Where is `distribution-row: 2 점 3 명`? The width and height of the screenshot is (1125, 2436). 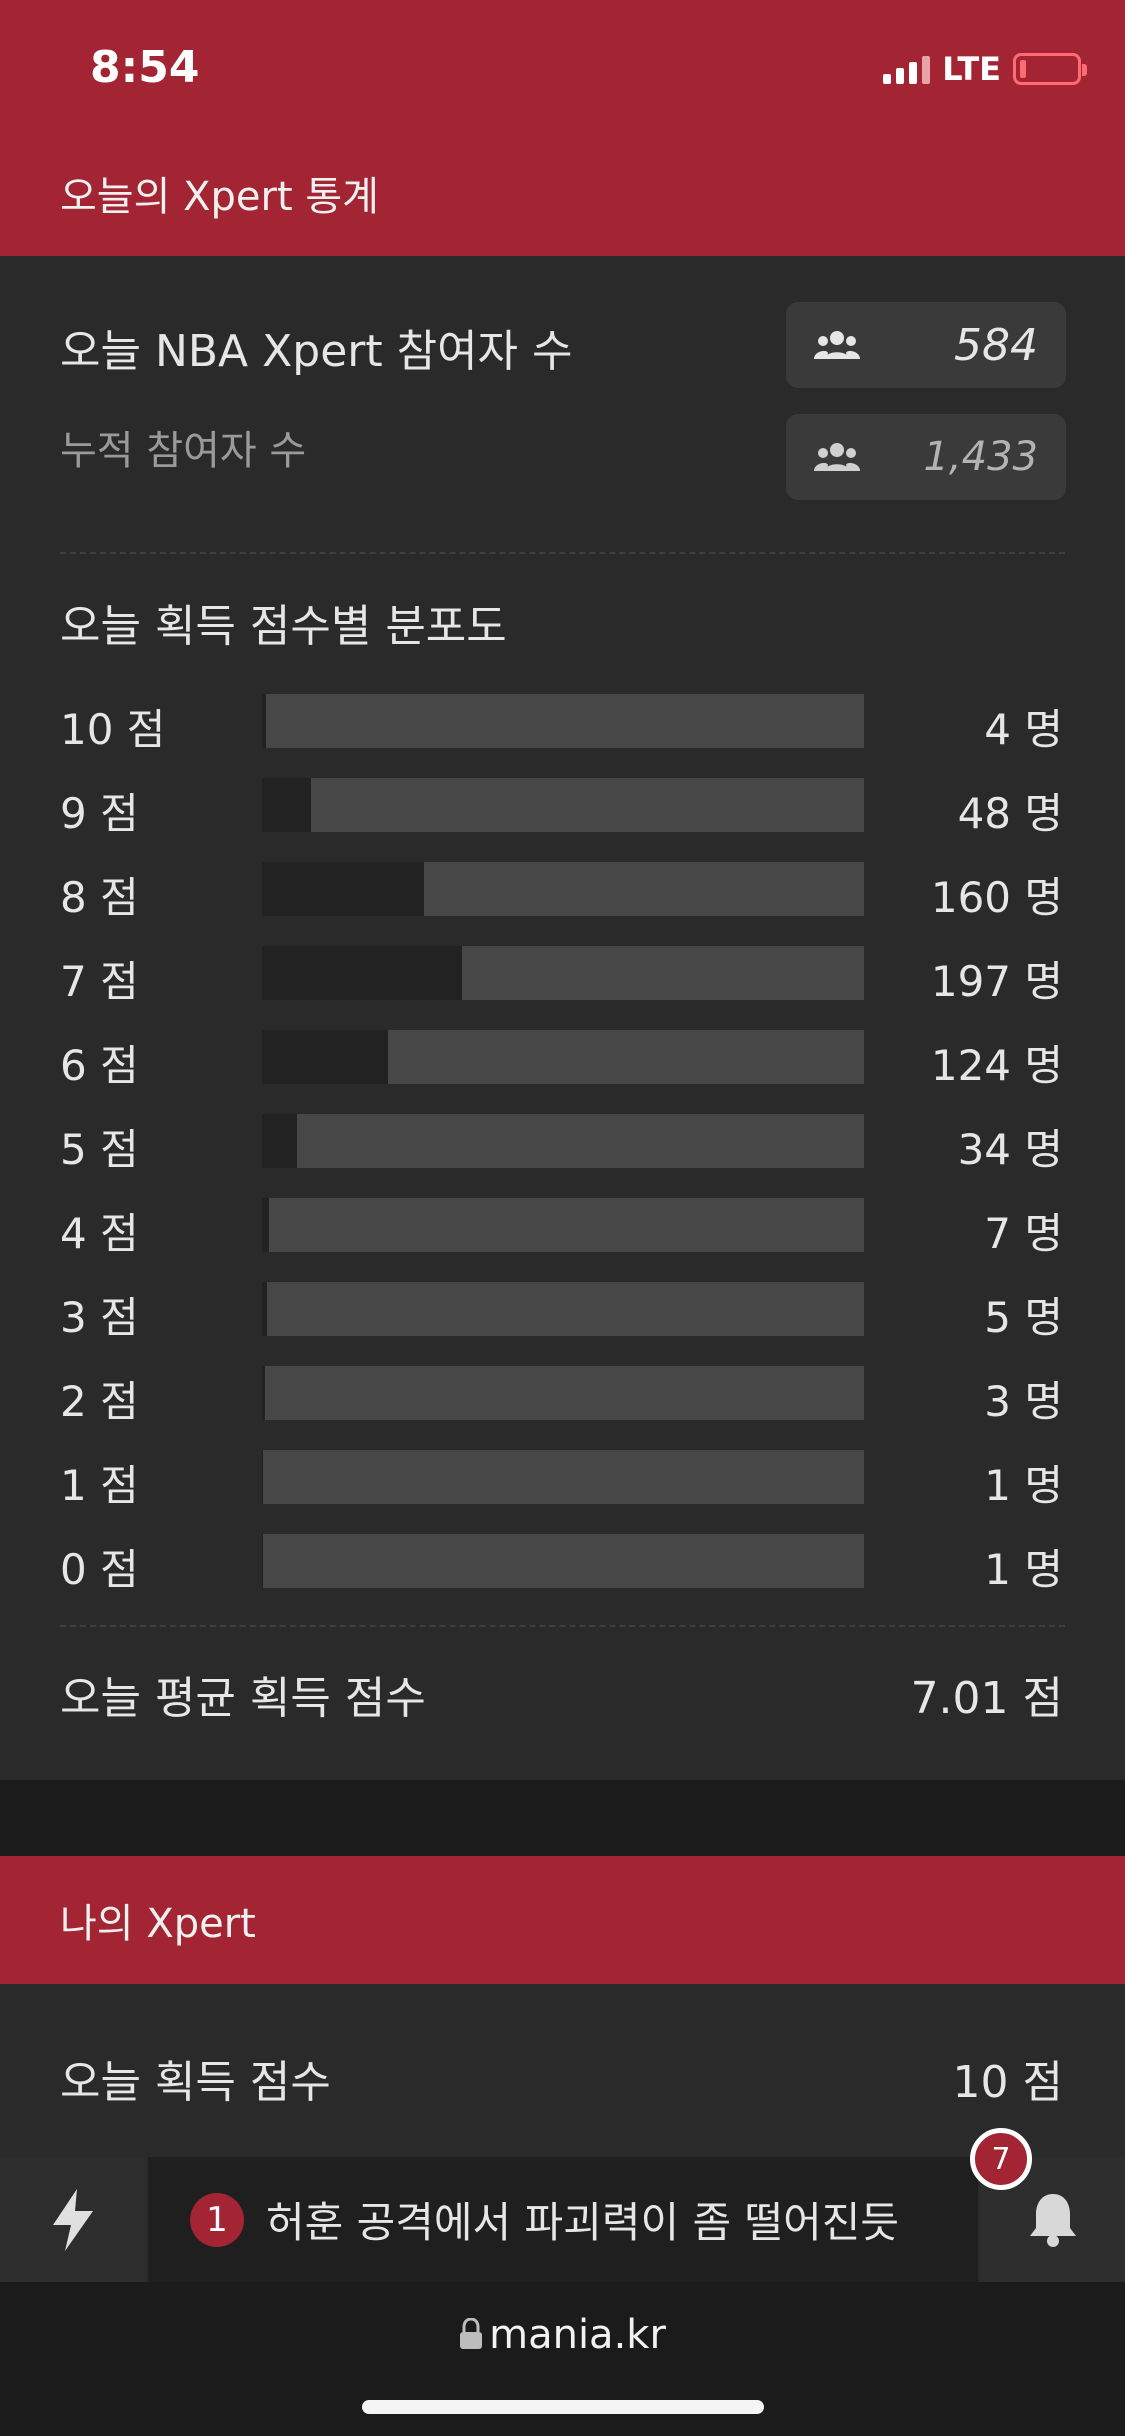 distribution-row: 2 점 3 명 is located at coordinates (562, 1396).